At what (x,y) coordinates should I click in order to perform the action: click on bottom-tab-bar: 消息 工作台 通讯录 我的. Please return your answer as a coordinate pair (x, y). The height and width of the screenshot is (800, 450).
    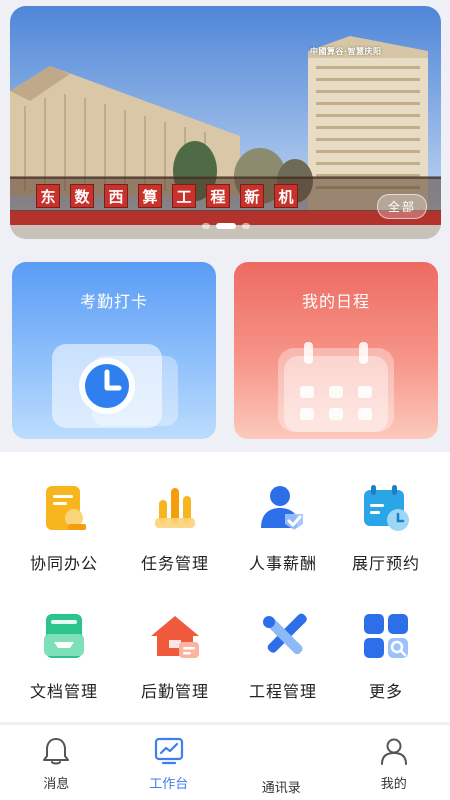
    Looking at the image, I should click on (225, 762).